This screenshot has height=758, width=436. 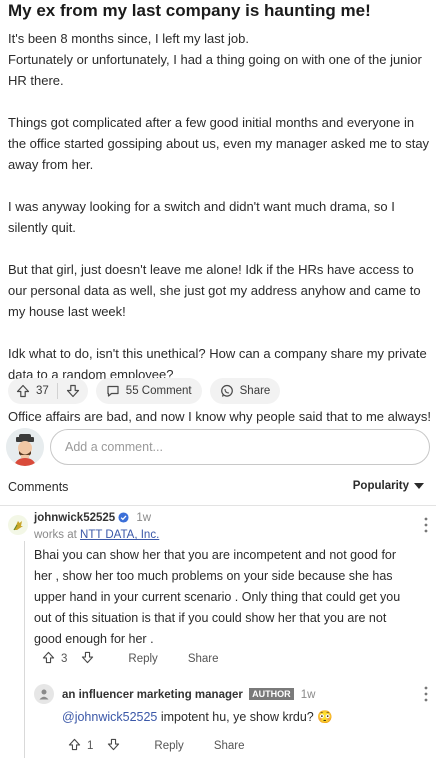 What do you see at coordinates (74, 518) in the screenshot?
I see `comment-author: johnwick52525` at bounding box center [74, 518].